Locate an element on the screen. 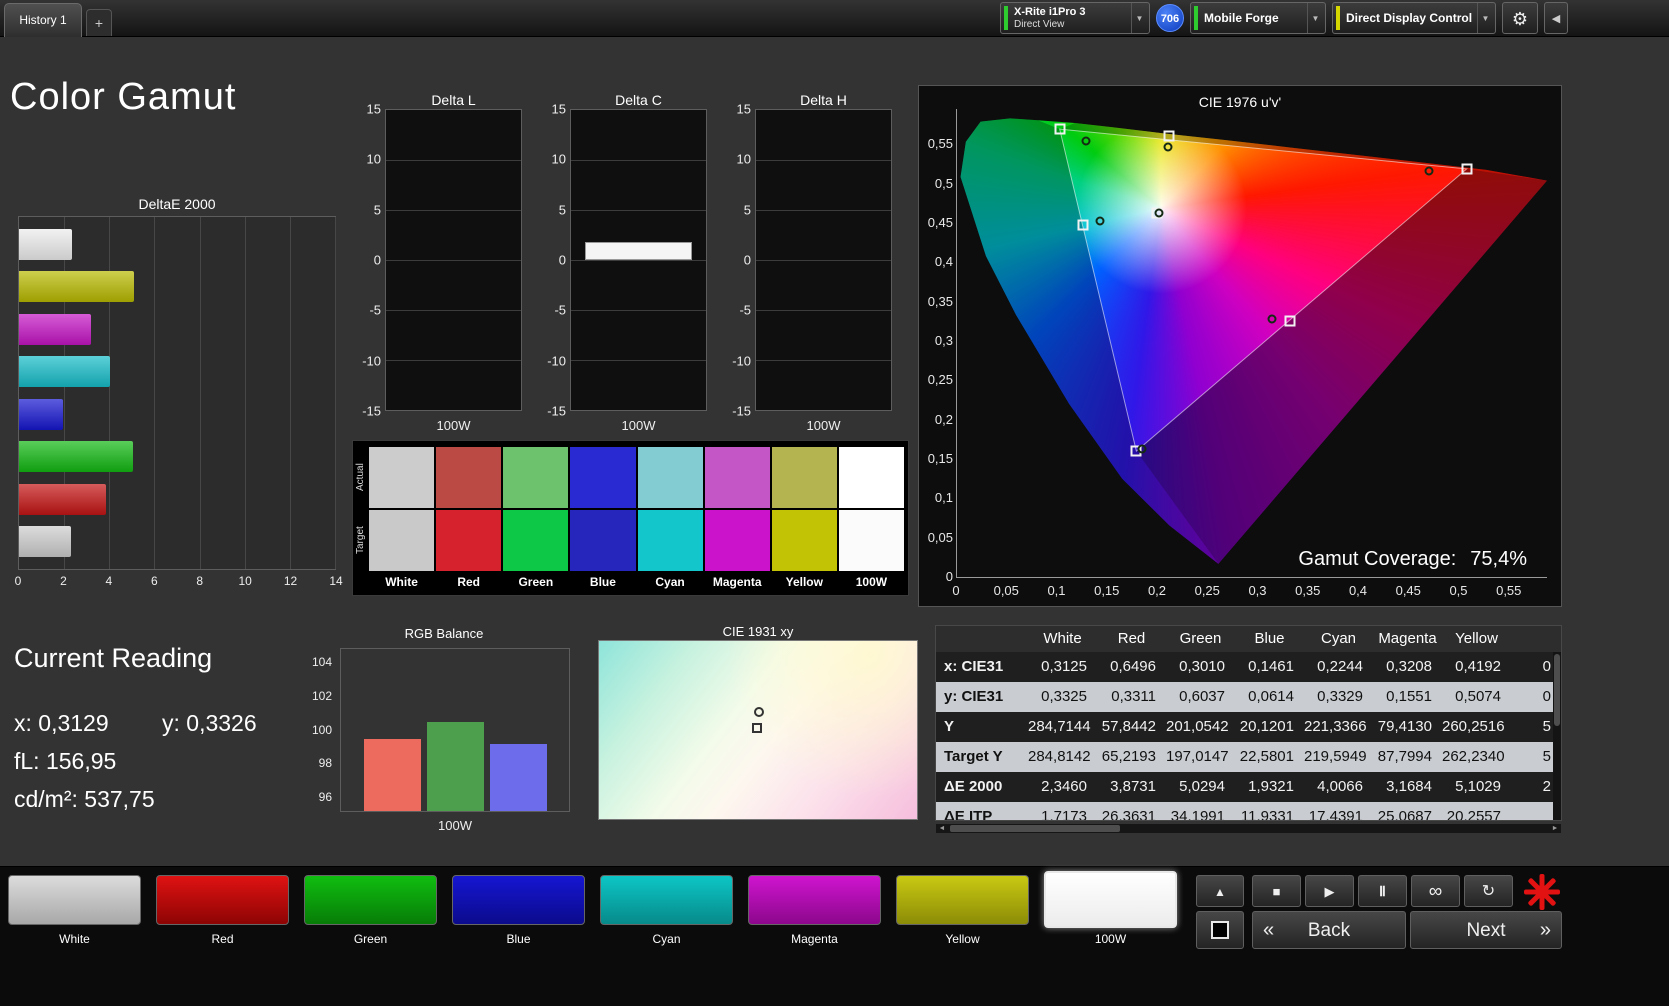 Image resolution: width=1669 pixels, height=1006 pixels. table-cell: 79,4130 is located at coordinates (1404, 726).